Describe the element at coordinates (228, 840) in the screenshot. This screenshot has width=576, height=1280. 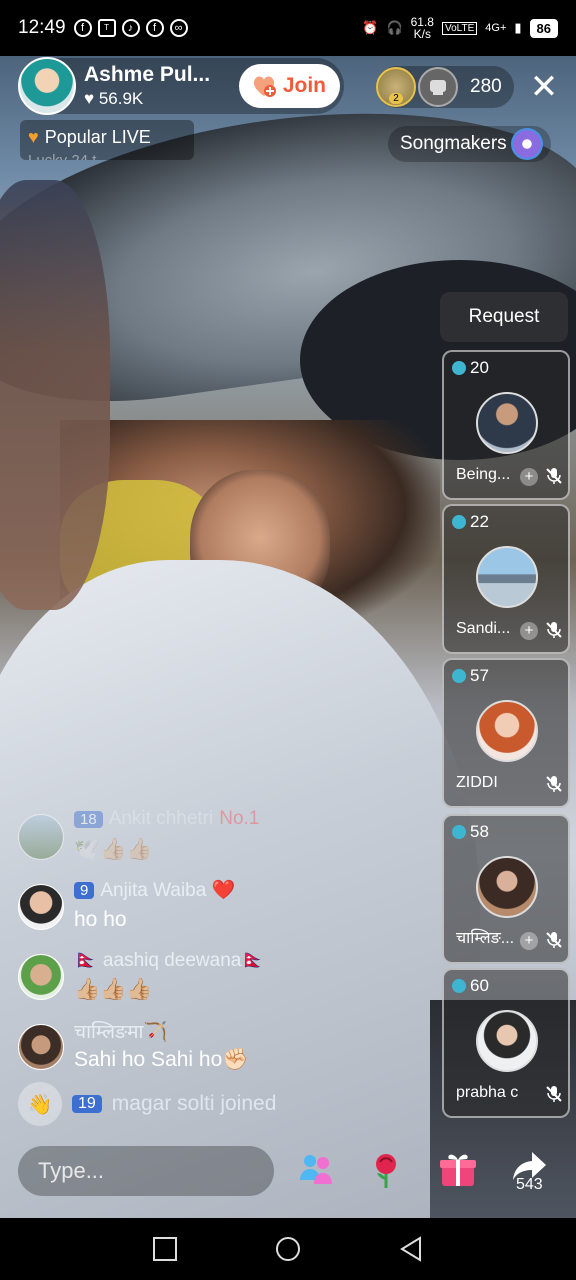
I see `comment-item: 18 Ankit chhetri No.1 🕊️👍🏼👍🏼` at that location.